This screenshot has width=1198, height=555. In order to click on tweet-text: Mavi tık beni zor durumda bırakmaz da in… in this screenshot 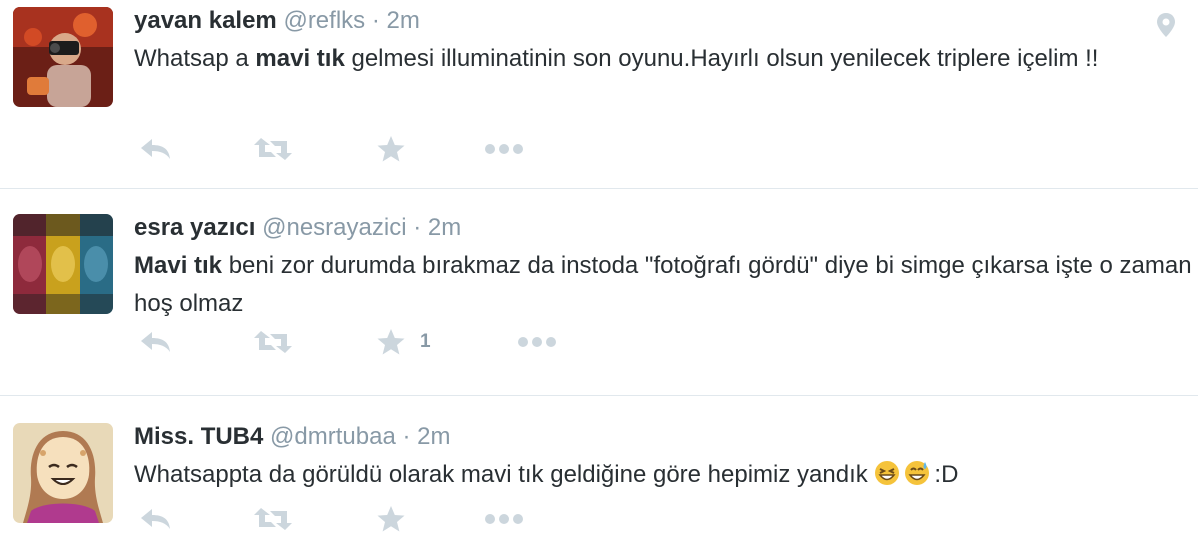, I will do `click(666, 285)`.